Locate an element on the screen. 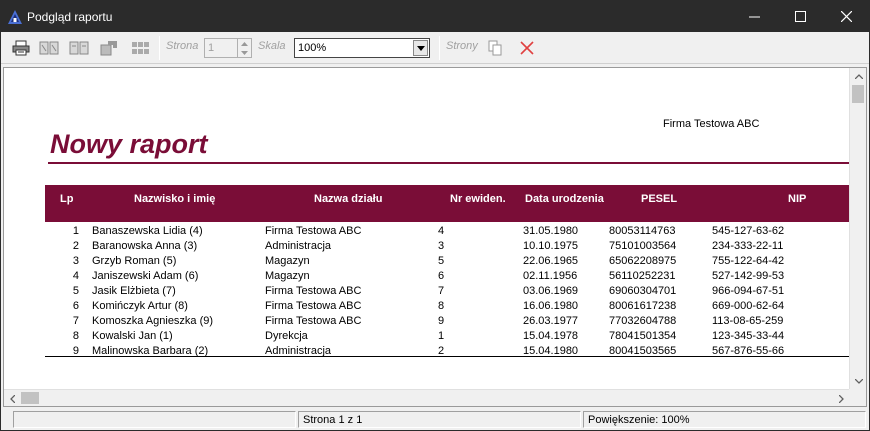 Image resolution: width=870 pixels, height=431 pixels. scroll-down-button is located at coordinates (858, 381).